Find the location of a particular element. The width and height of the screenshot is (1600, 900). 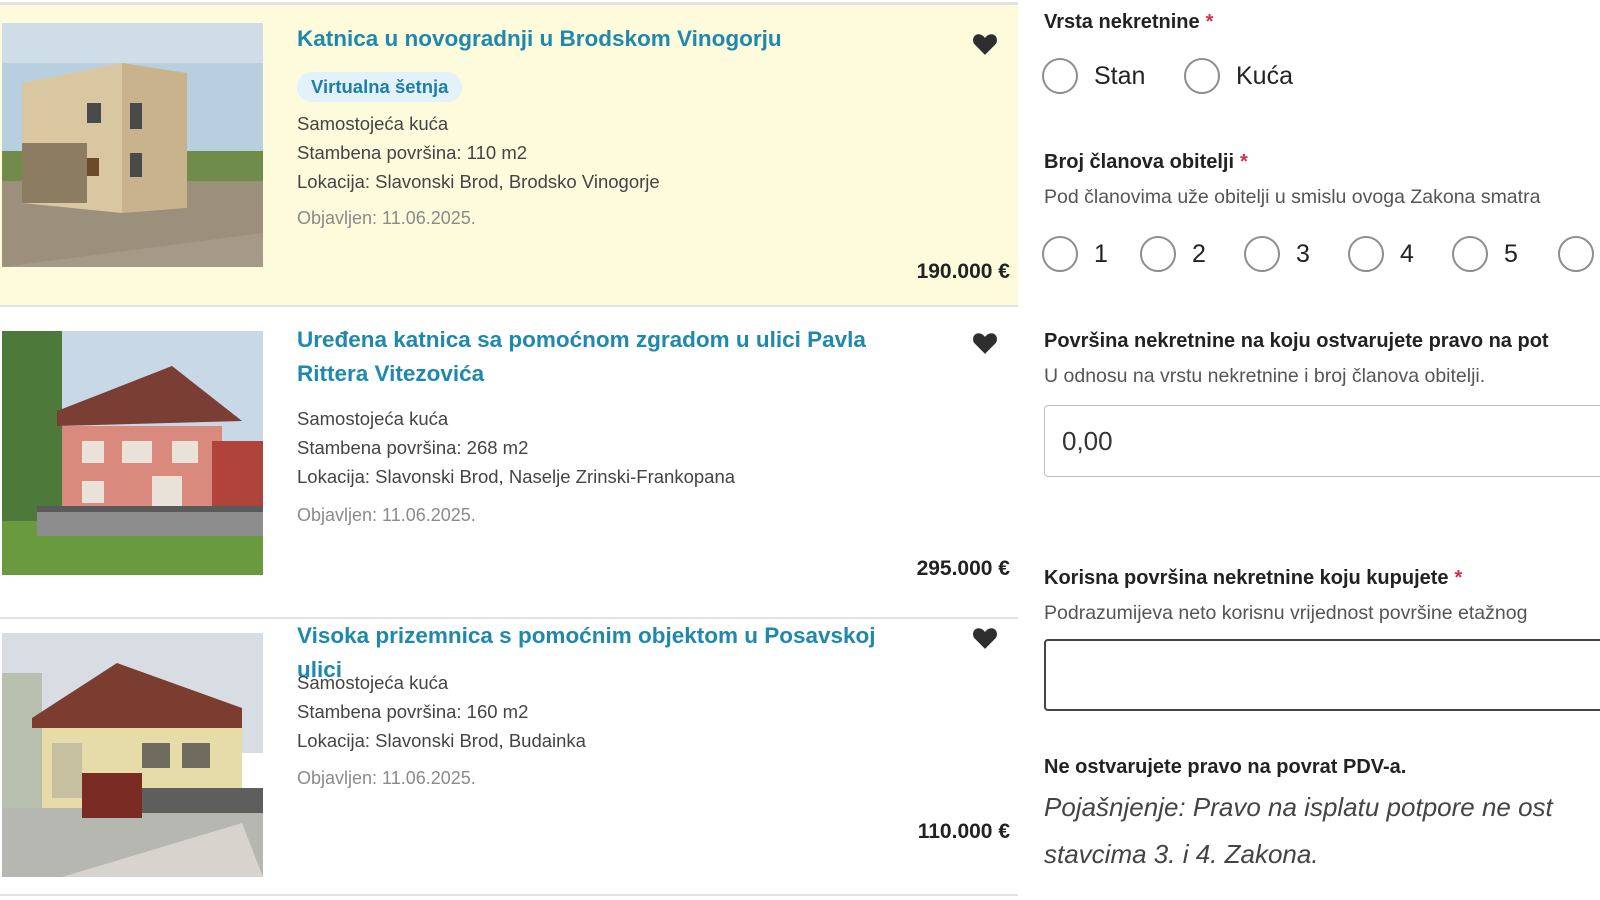

family-members-radio-1: 1 is located at coordinates (1075, 254).